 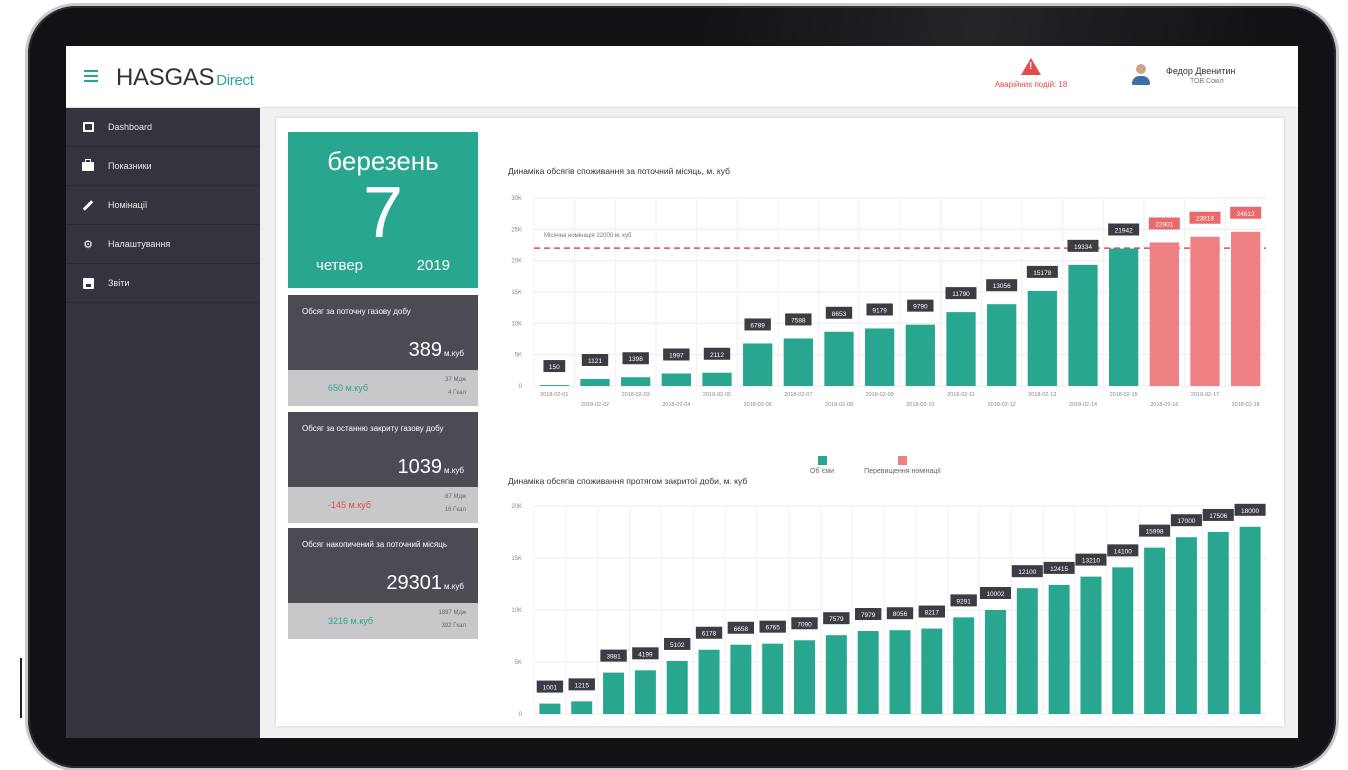 I want to click on x-tick-label: 2018-02-10, so click(x=920, y=405).